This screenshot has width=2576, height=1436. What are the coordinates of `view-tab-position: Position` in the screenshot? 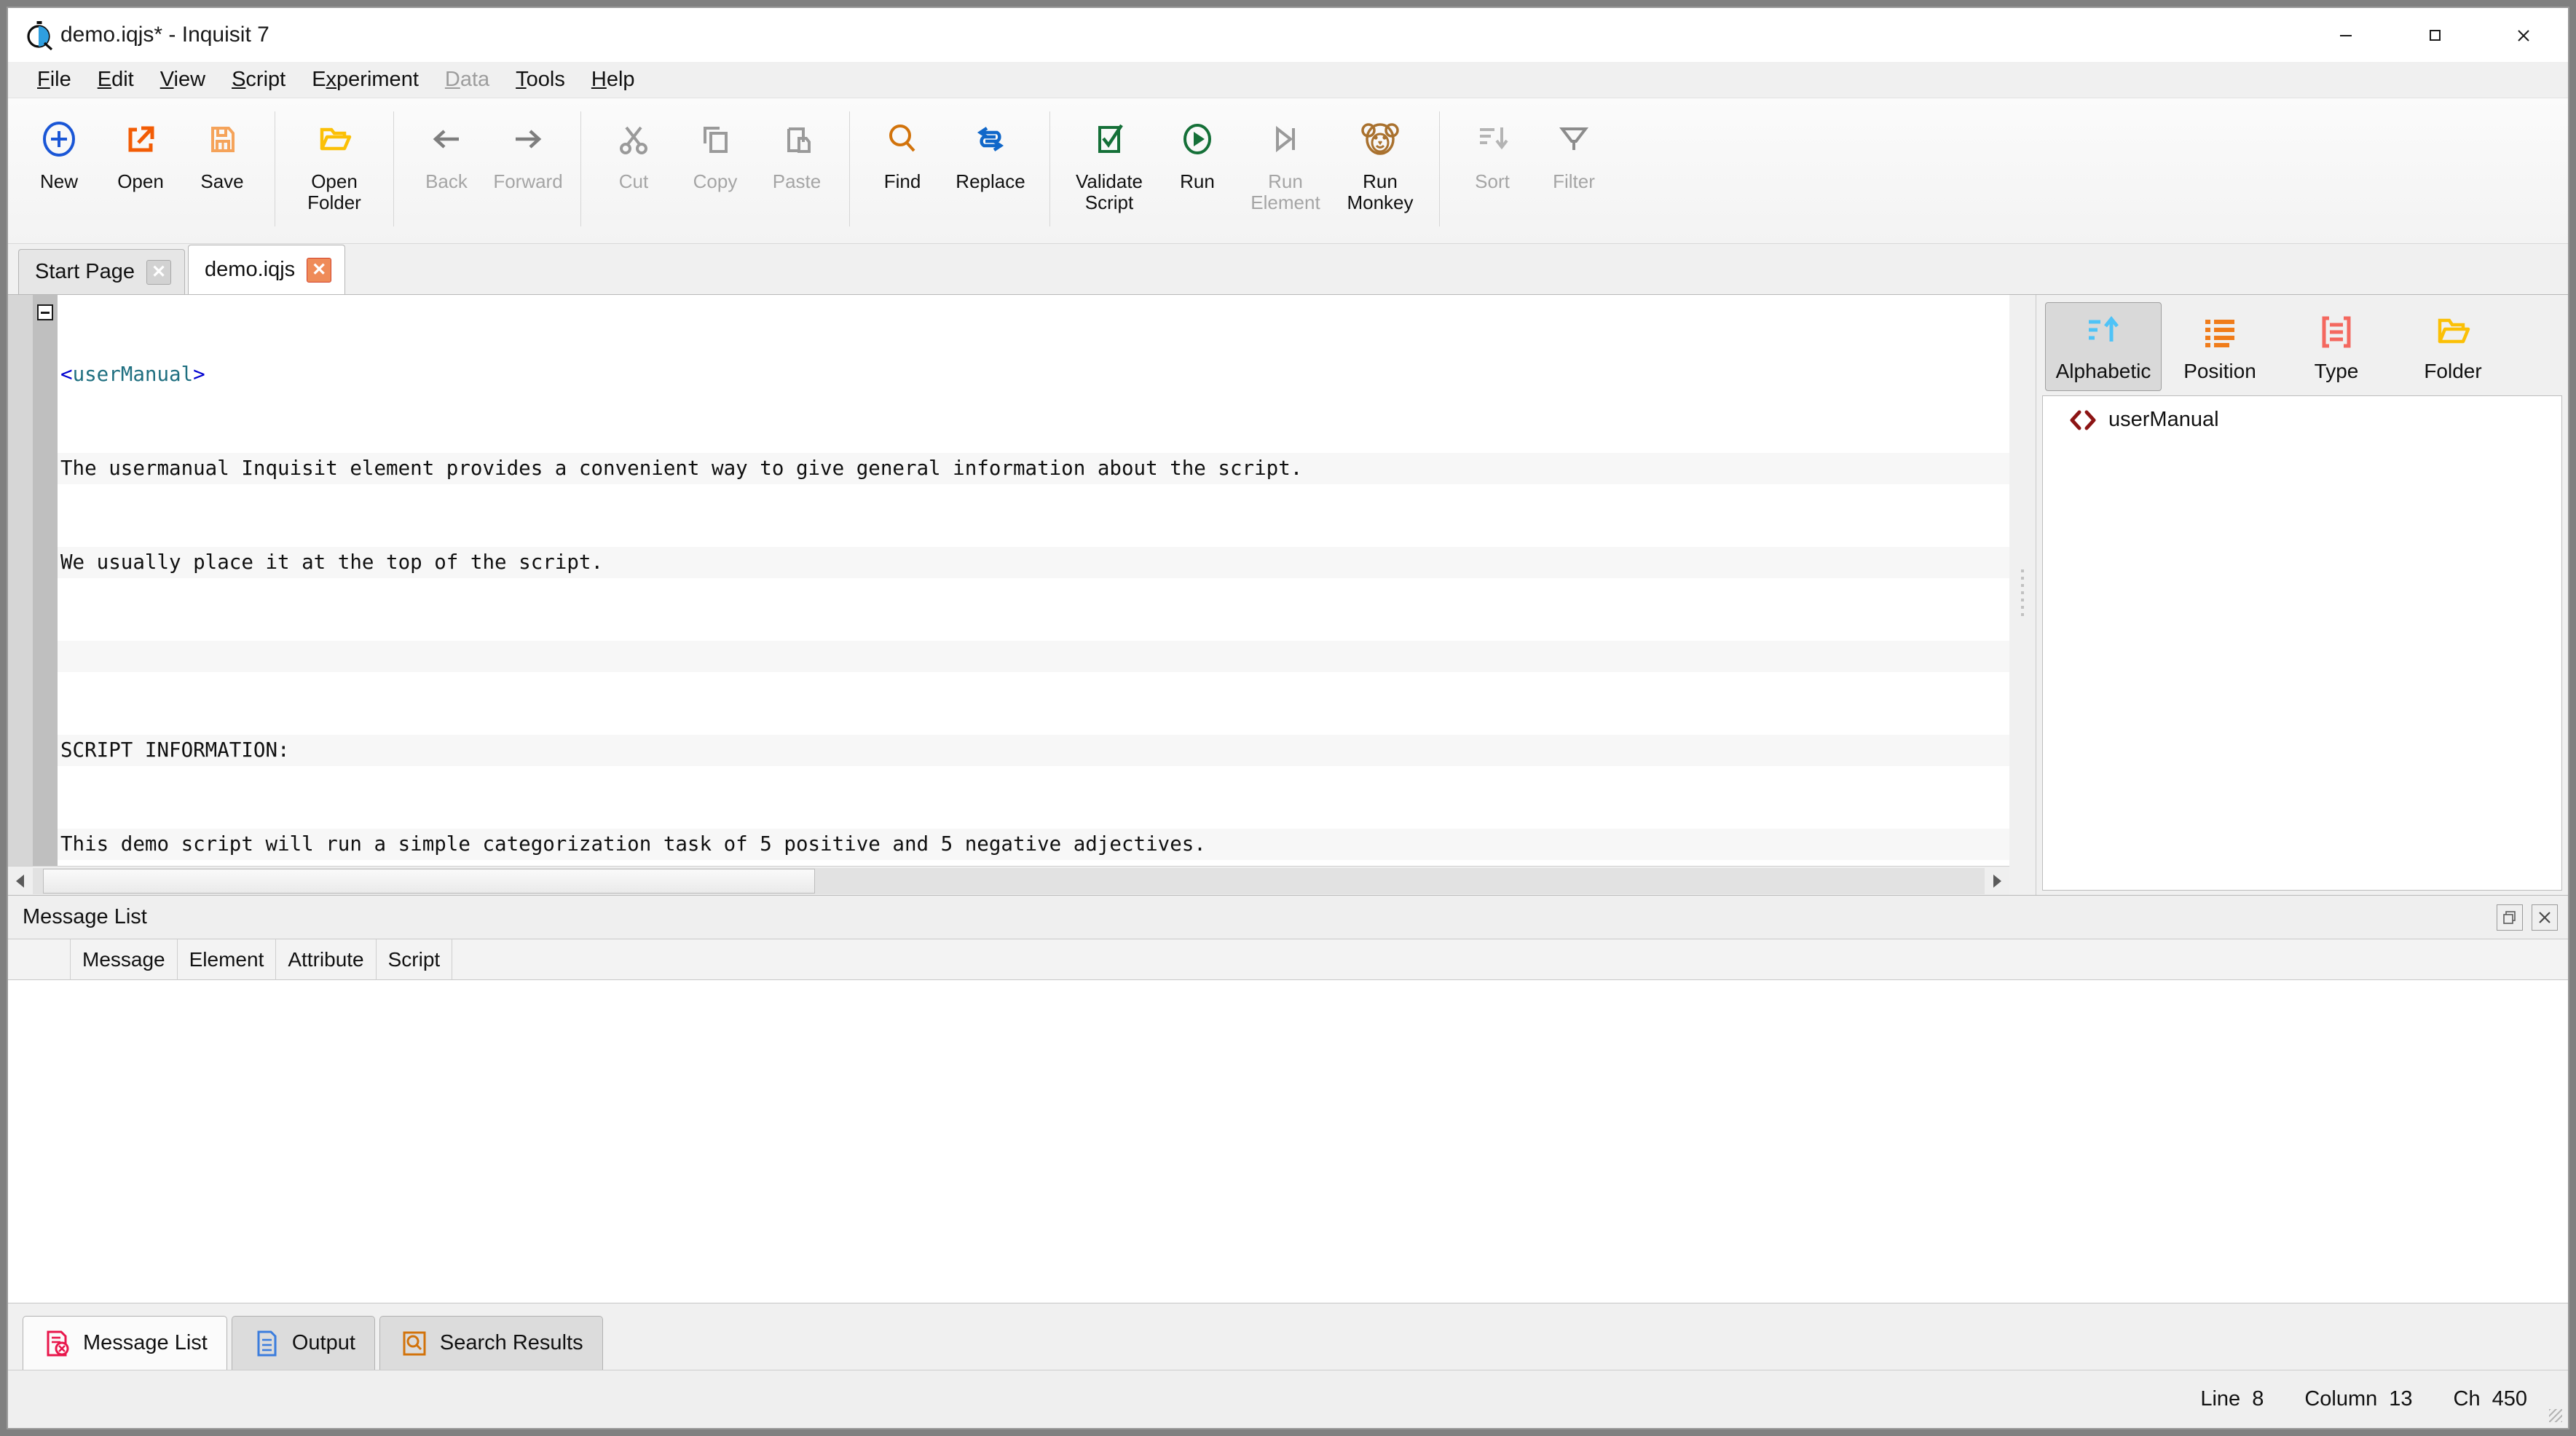 It's located at (2220, 346).